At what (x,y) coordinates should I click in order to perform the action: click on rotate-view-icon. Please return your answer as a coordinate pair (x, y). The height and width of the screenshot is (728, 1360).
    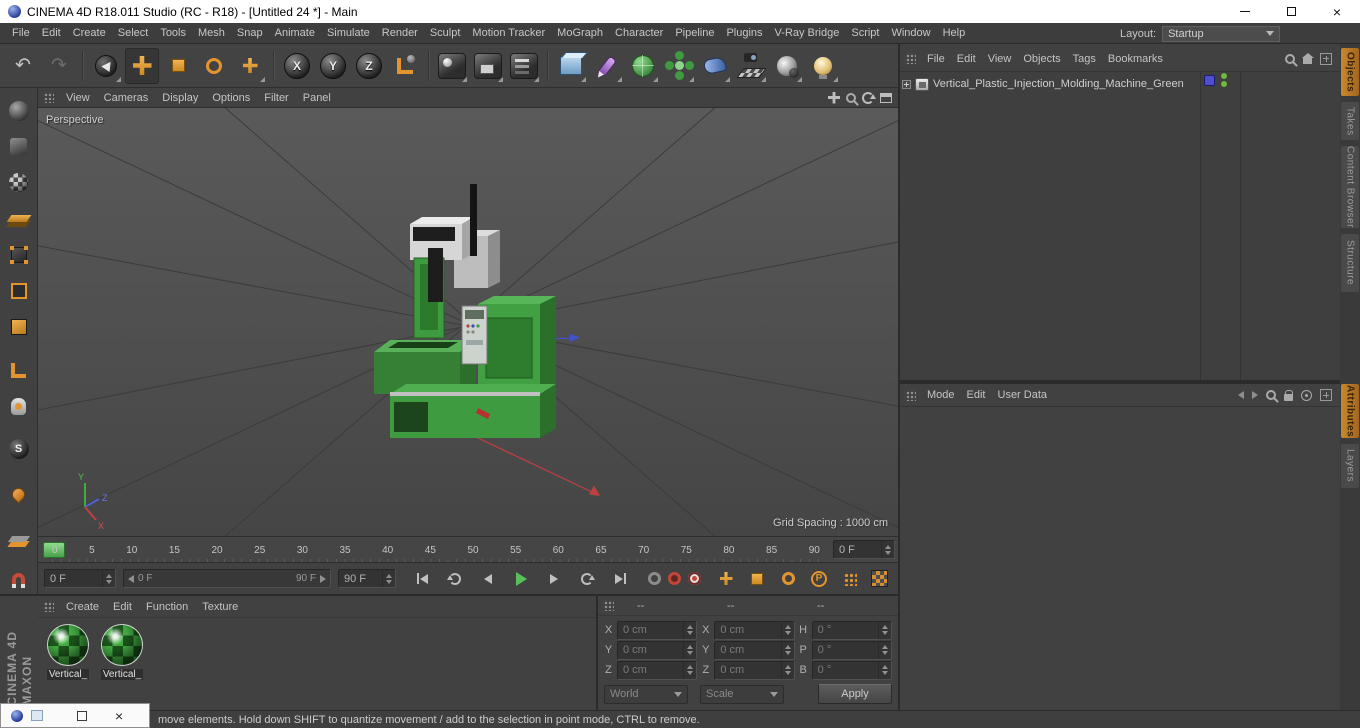
    Looking at the image, I should click on (869, 97).